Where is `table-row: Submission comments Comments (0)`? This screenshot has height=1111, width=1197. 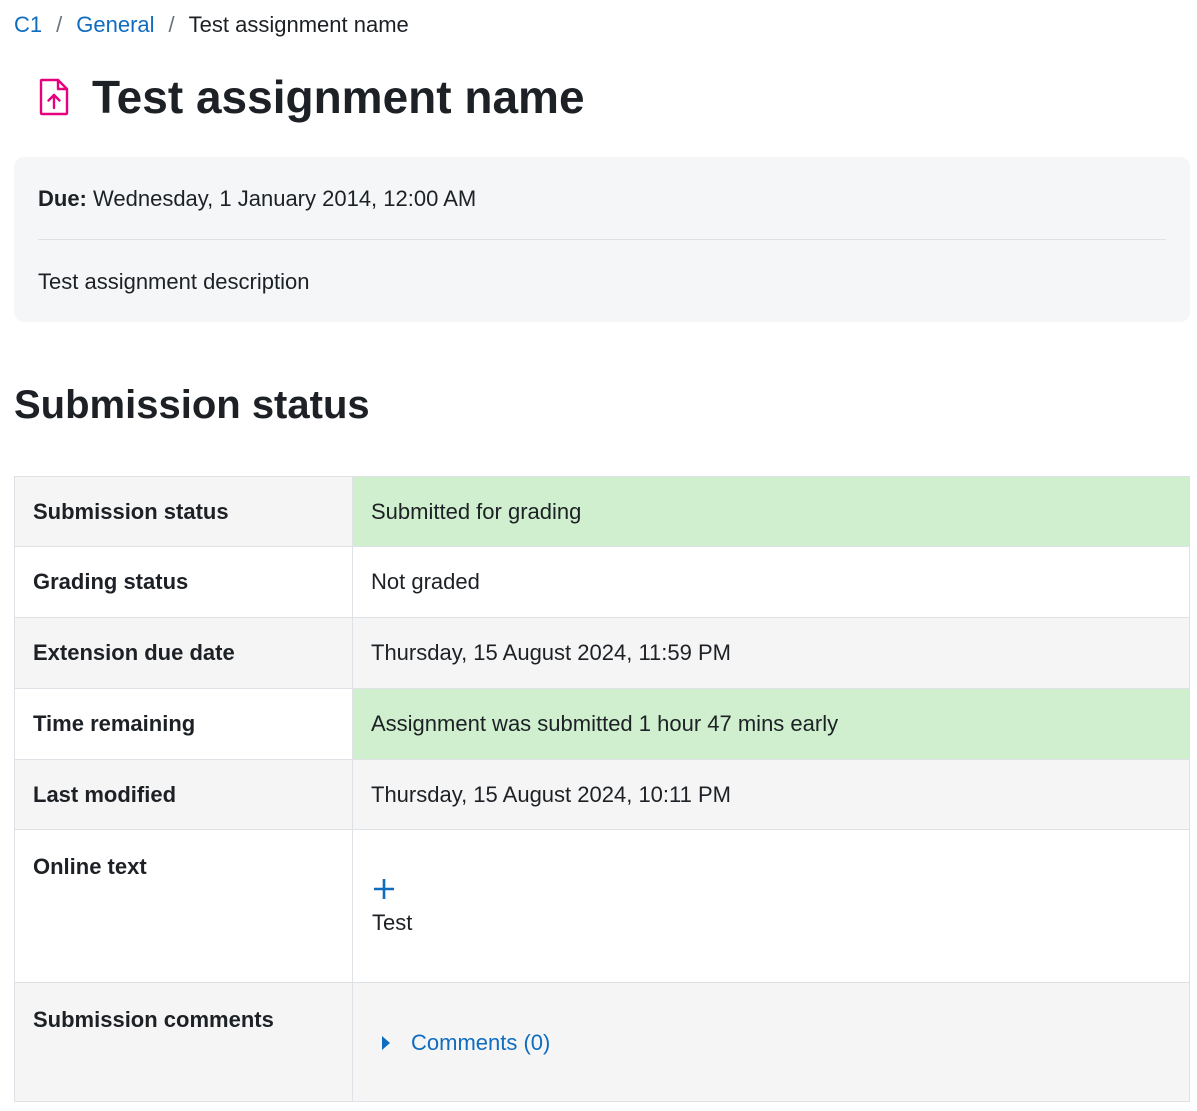
table-row: Submission comments Comments (0) is located at coordinates (602, 1042).